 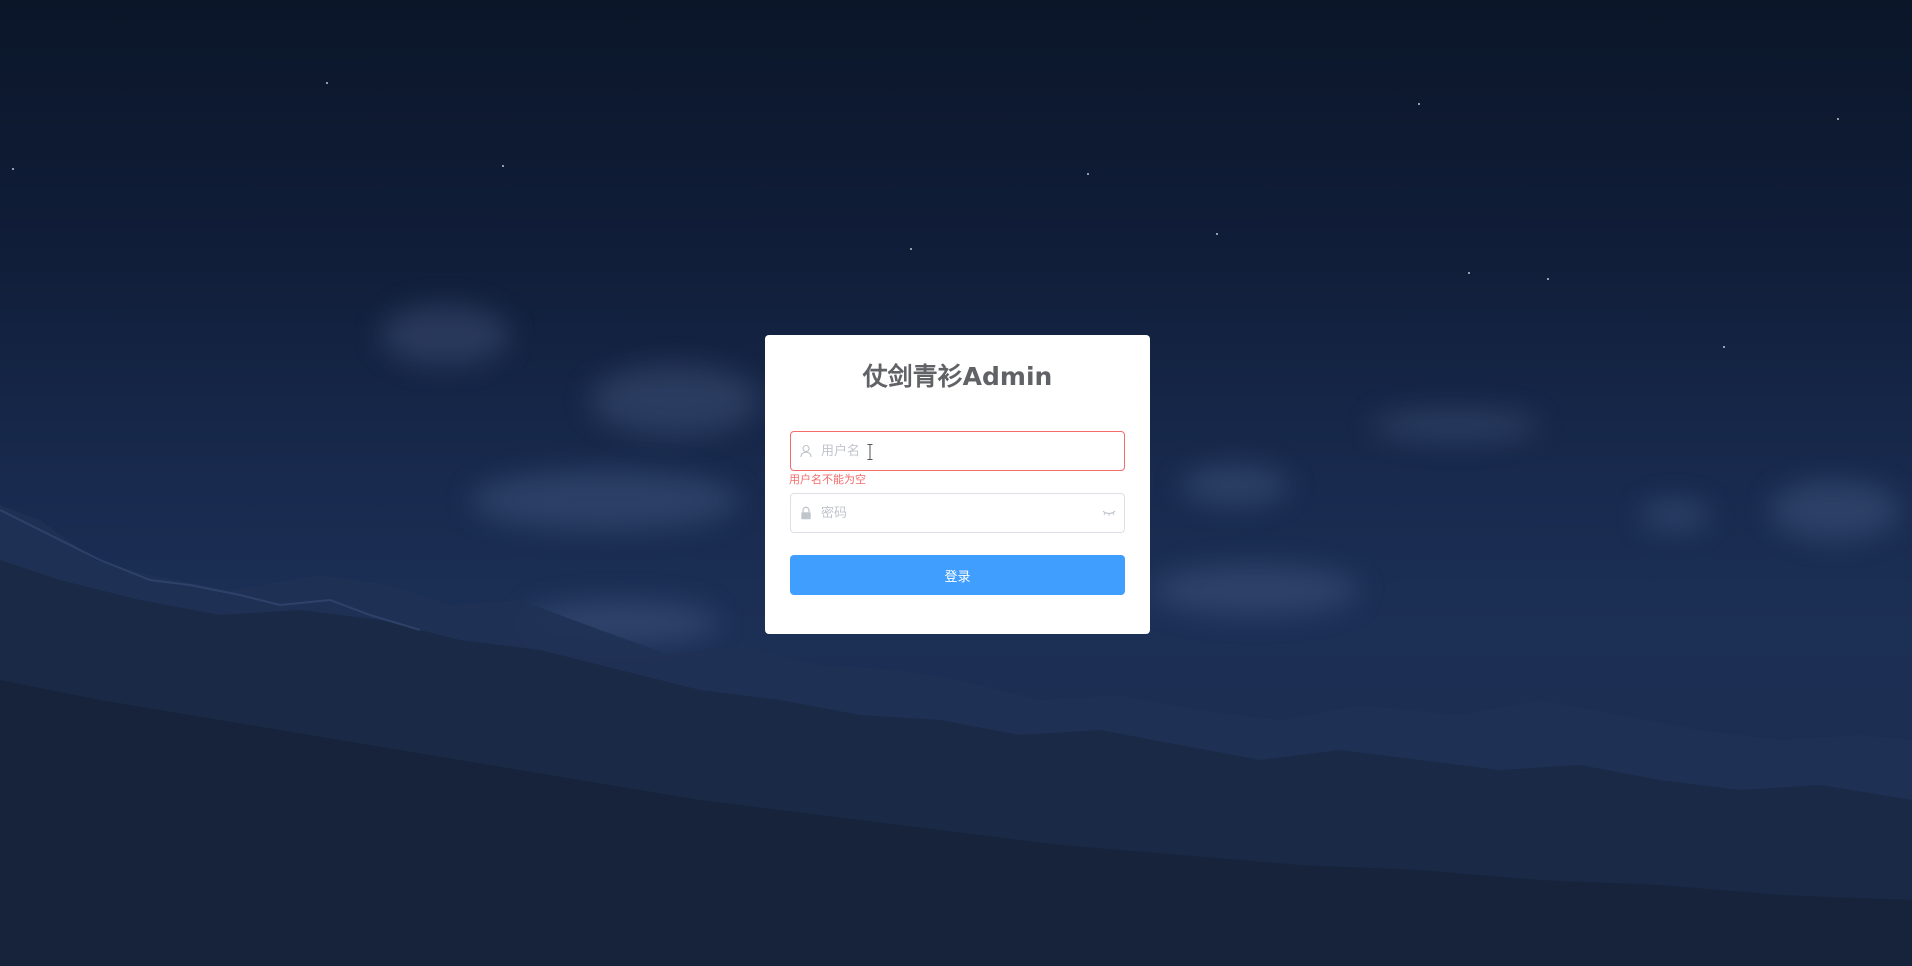 What do you see at coordinates (806, 451) in the screenshot?
I see `user-icon` at bounding box center [806, 451].